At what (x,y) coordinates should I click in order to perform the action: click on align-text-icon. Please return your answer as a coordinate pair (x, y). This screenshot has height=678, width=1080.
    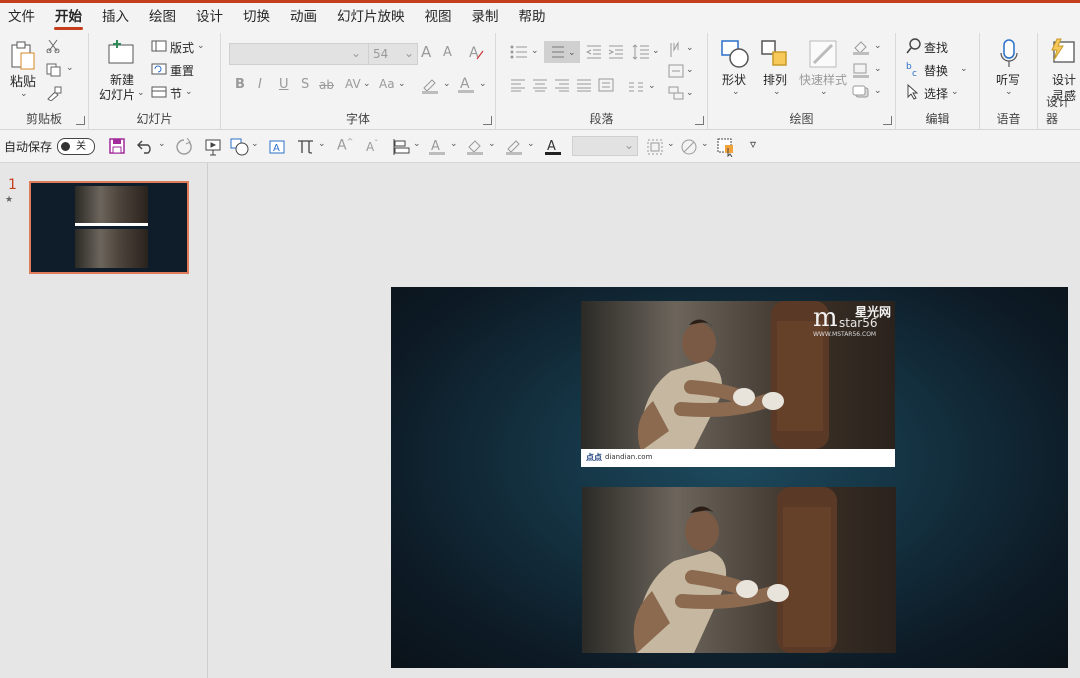
    Looking at the image, I should click on (676, 72).